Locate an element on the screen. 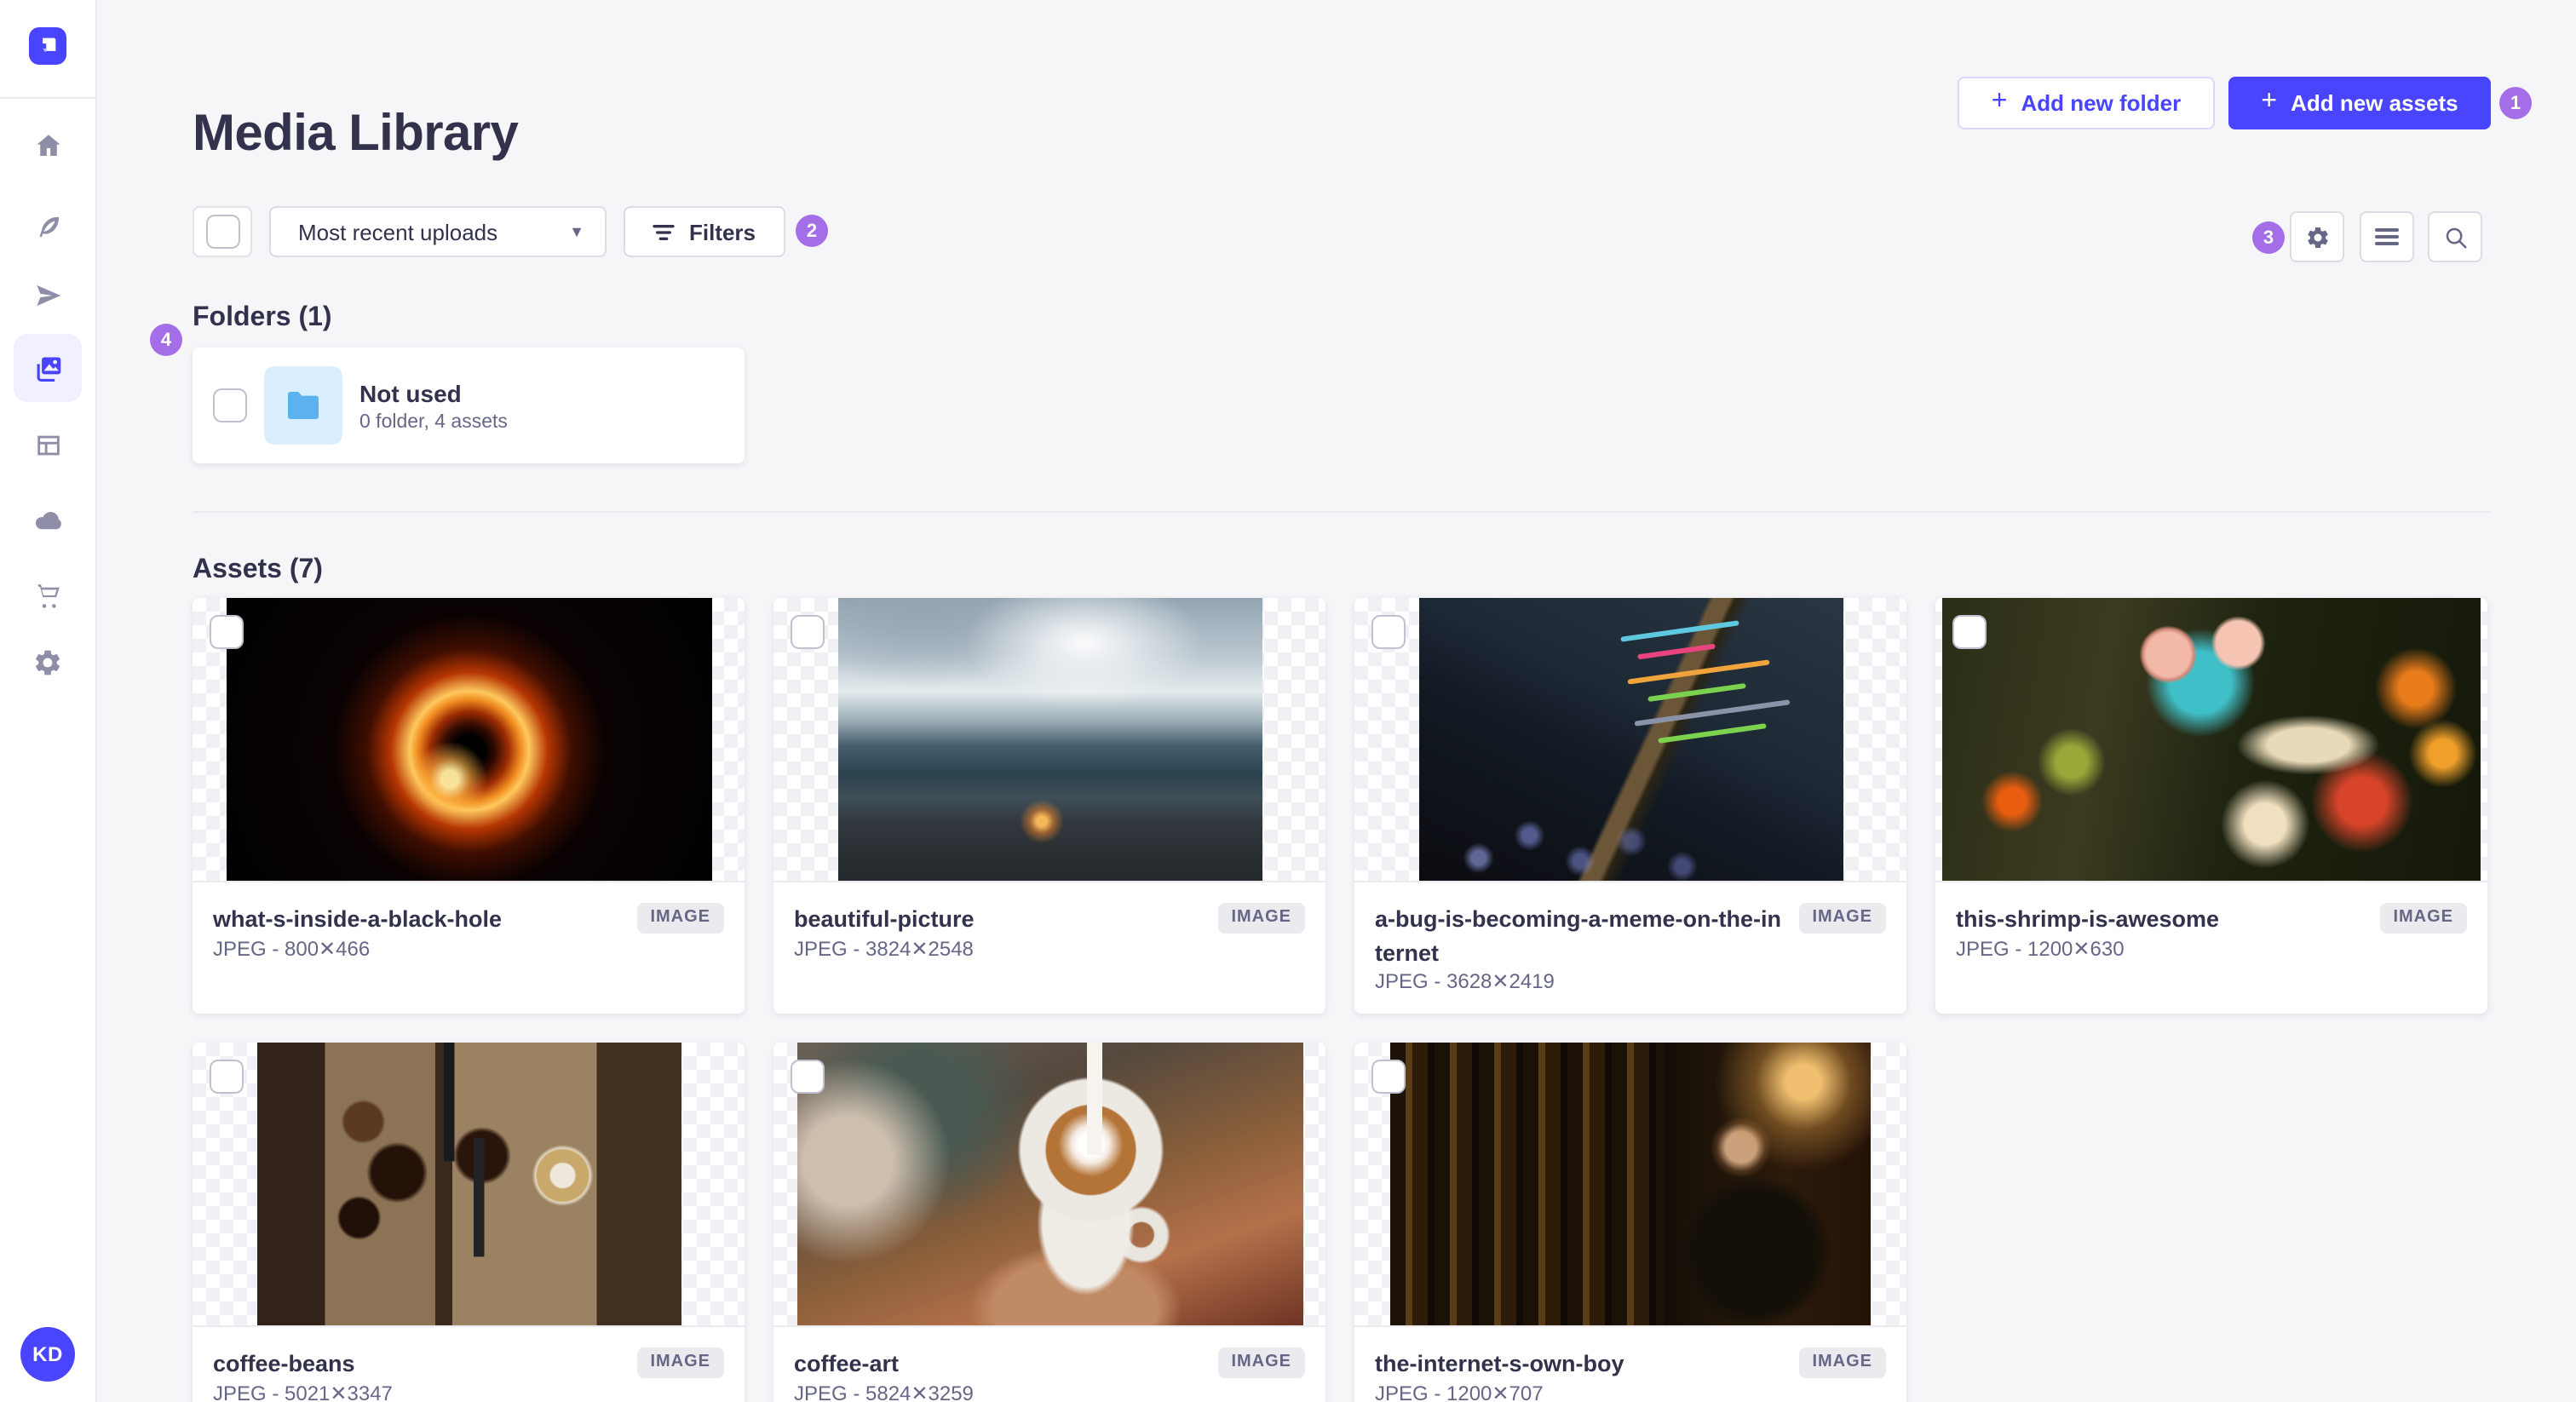 The height and width of the screenshot is (1402, 2576). asset-name: beautiful-picture is located at coordinates (884, 919).